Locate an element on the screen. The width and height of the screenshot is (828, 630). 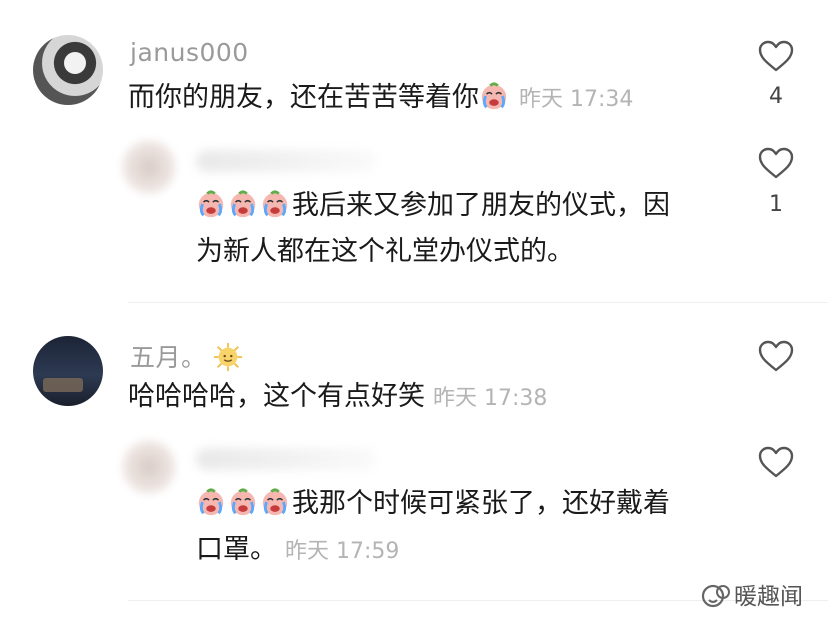
reply-text: 我后来又参加了朋友的仪式，因 is located at coordinates (433, 206).